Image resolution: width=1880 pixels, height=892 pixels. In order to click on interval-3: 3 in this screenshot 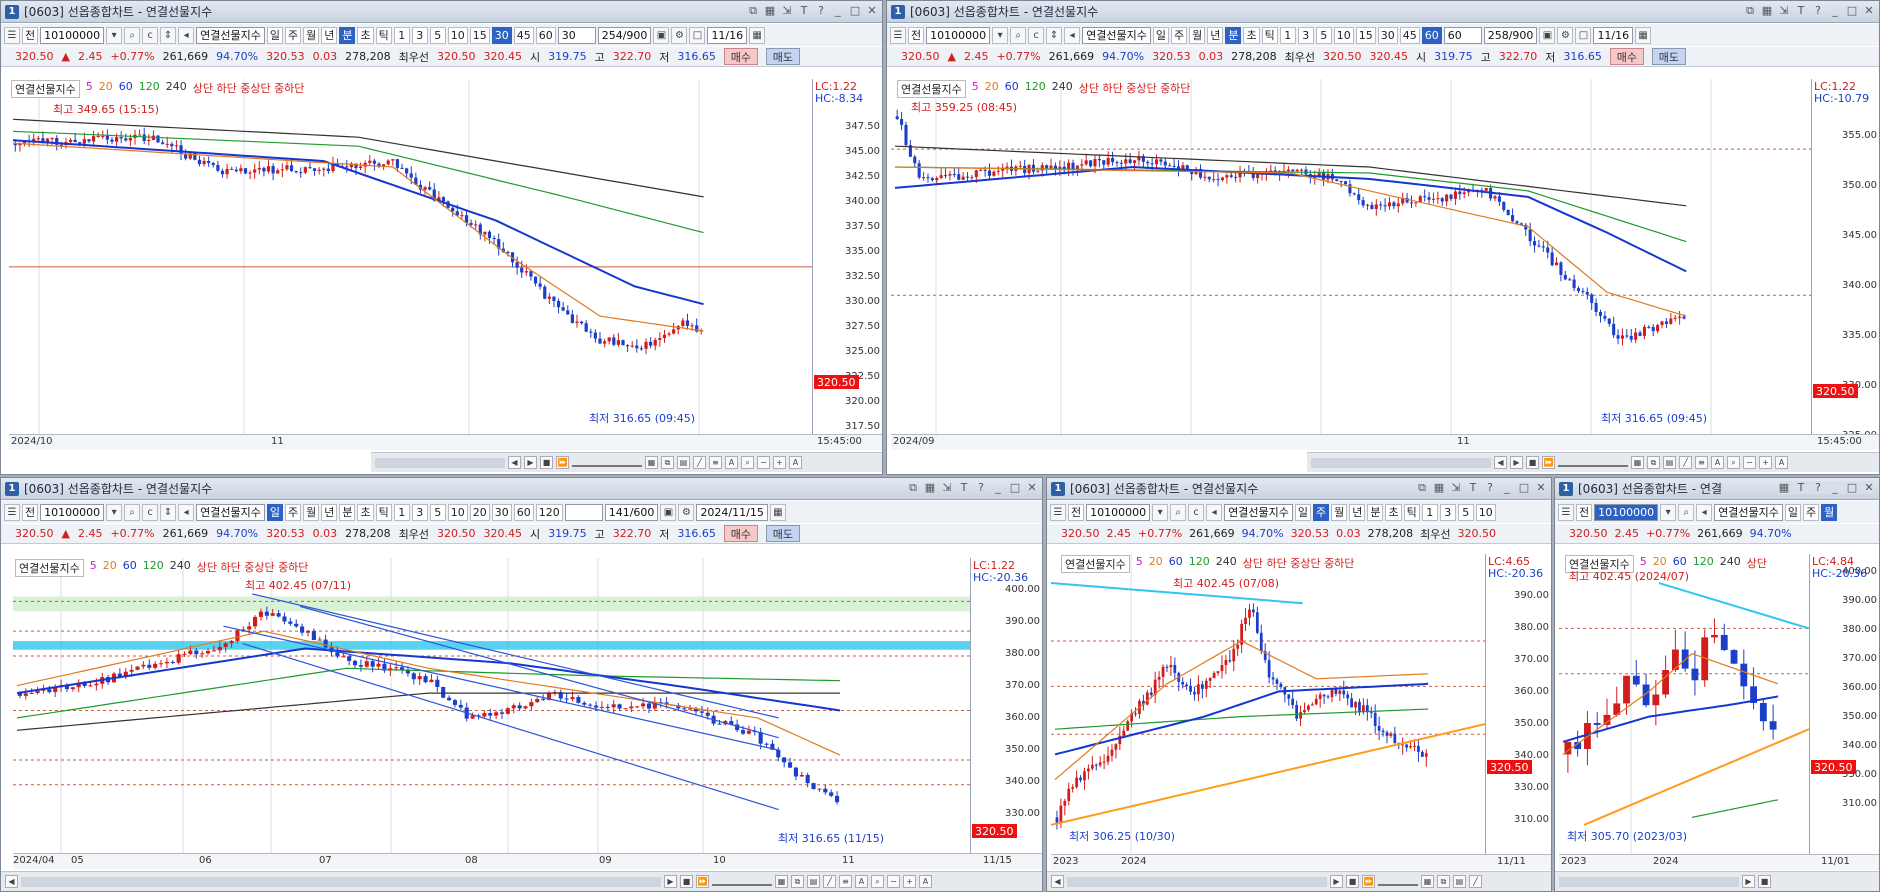, I will do `click(1447, 512)`.